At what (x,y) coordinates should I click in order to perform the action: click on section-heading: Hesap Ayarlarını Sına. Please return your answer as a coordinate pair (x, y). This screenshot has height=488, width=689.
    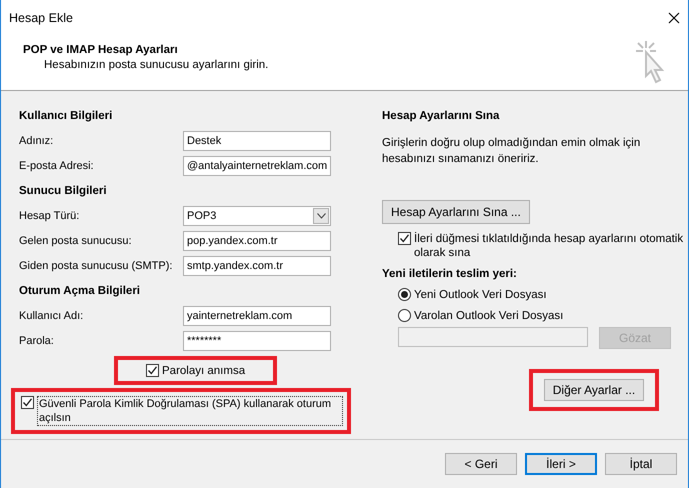
    Looking at the image, I should click on (441, 116).